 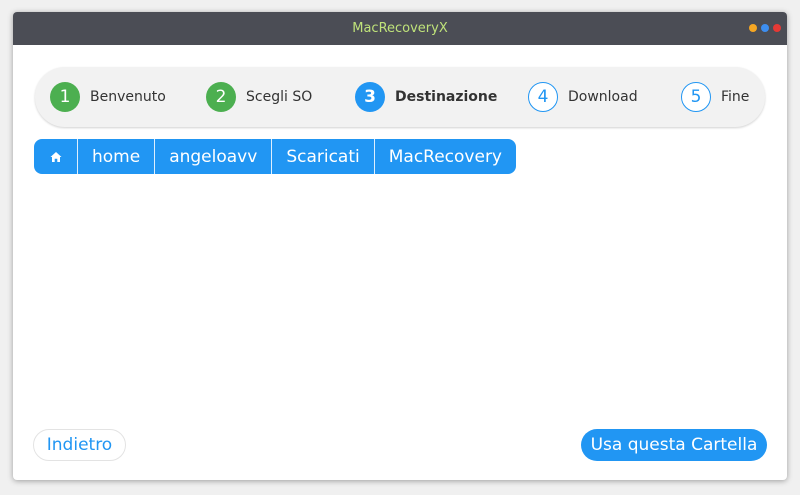 I want to click on breadcrumb-item-angeloavv: angeloavv, so click(x=212, y=156).